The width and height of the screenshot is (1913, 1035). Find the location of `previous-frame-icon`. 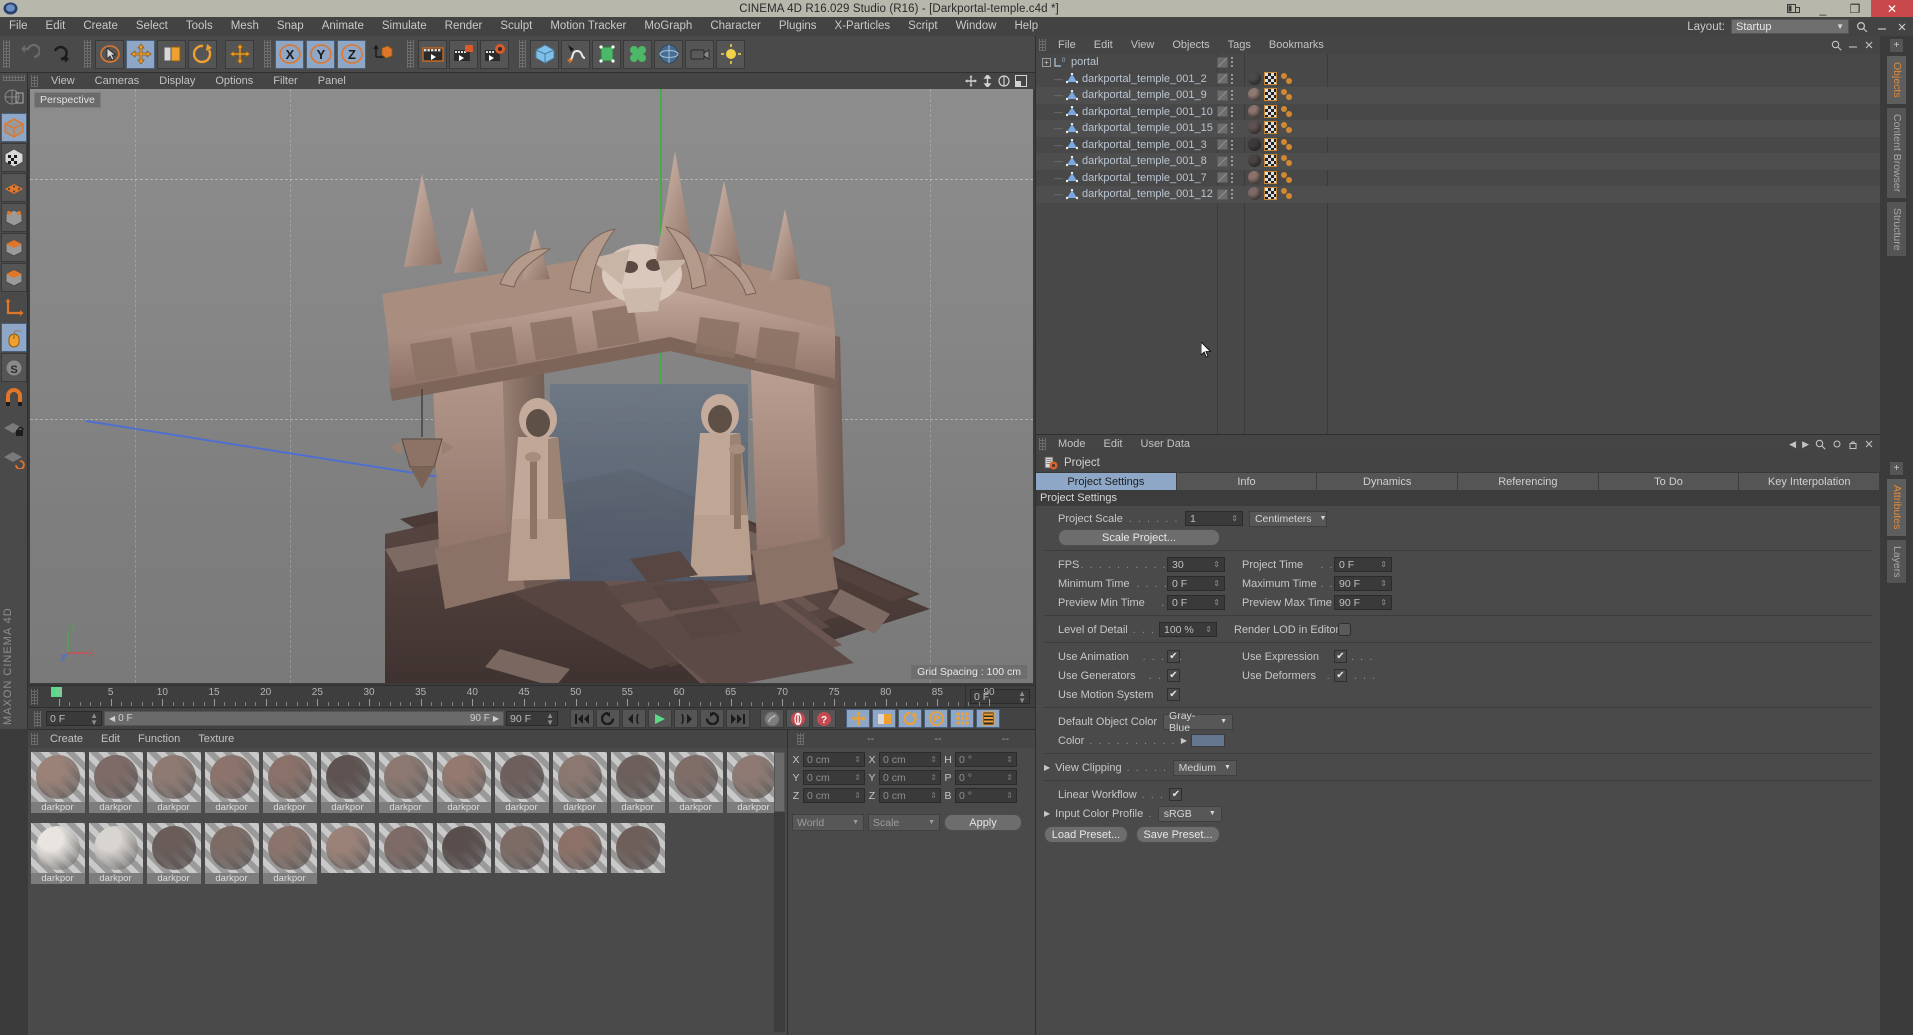

previous-frame-icon is located at coordinates (634, 718).